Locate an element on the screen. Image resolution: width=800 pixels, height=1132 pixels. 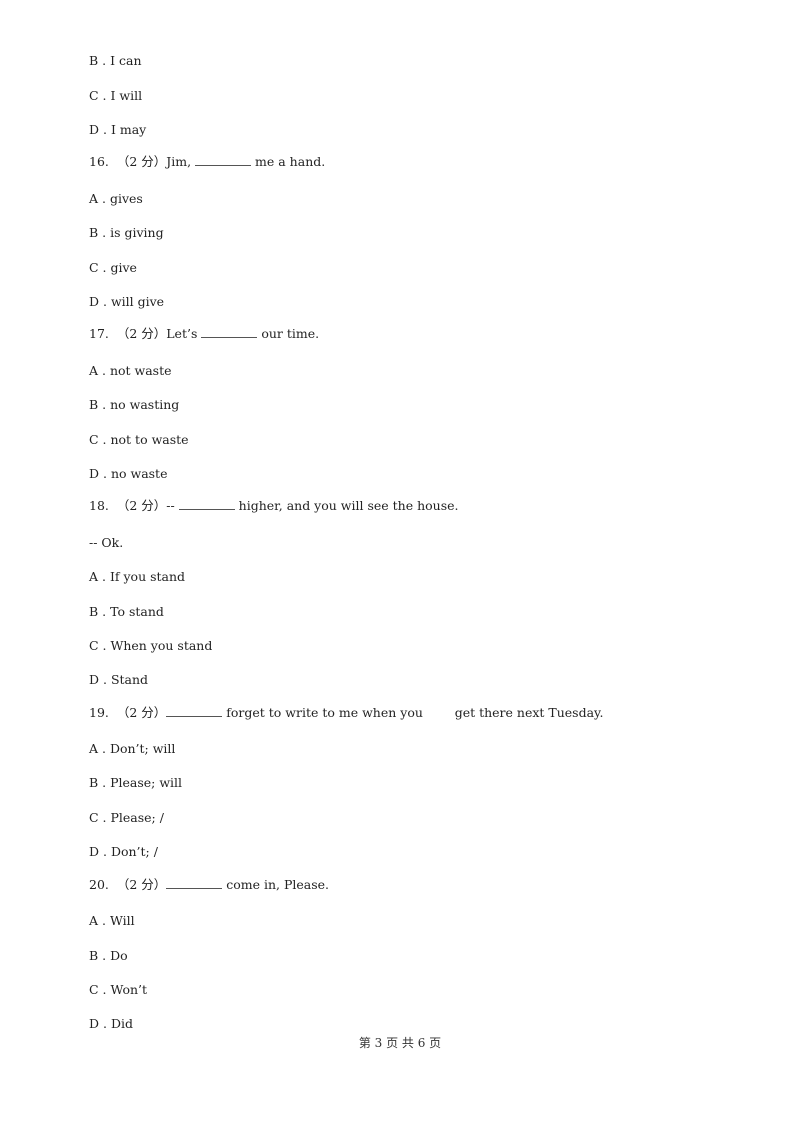
answer-option: A . If you stand is located at coordinates (137, 576).